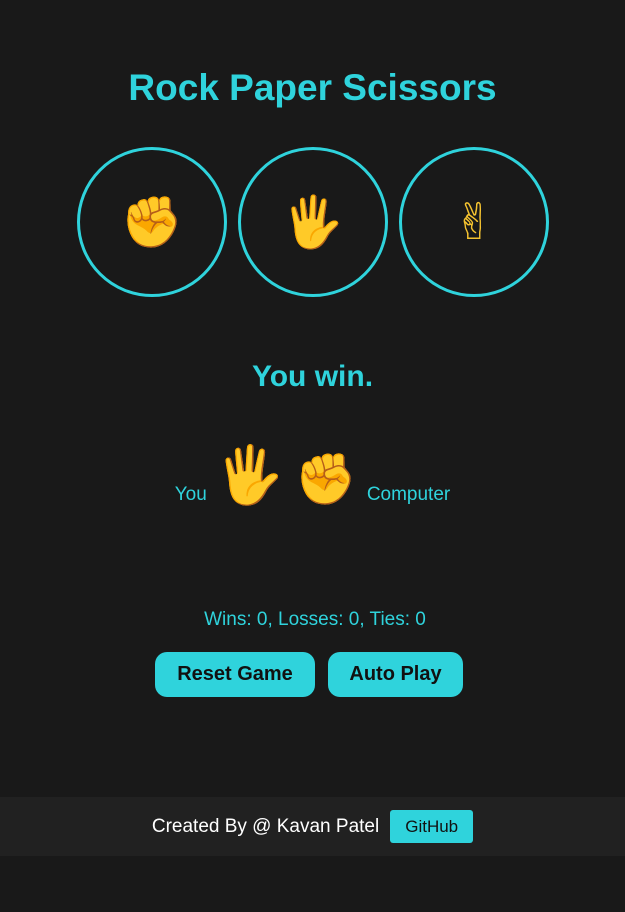 The width and height of the screenshot is (625, 912). Describe the element at coordinates (190, 494) in the screenshot. I see `player-label: You` at that location.